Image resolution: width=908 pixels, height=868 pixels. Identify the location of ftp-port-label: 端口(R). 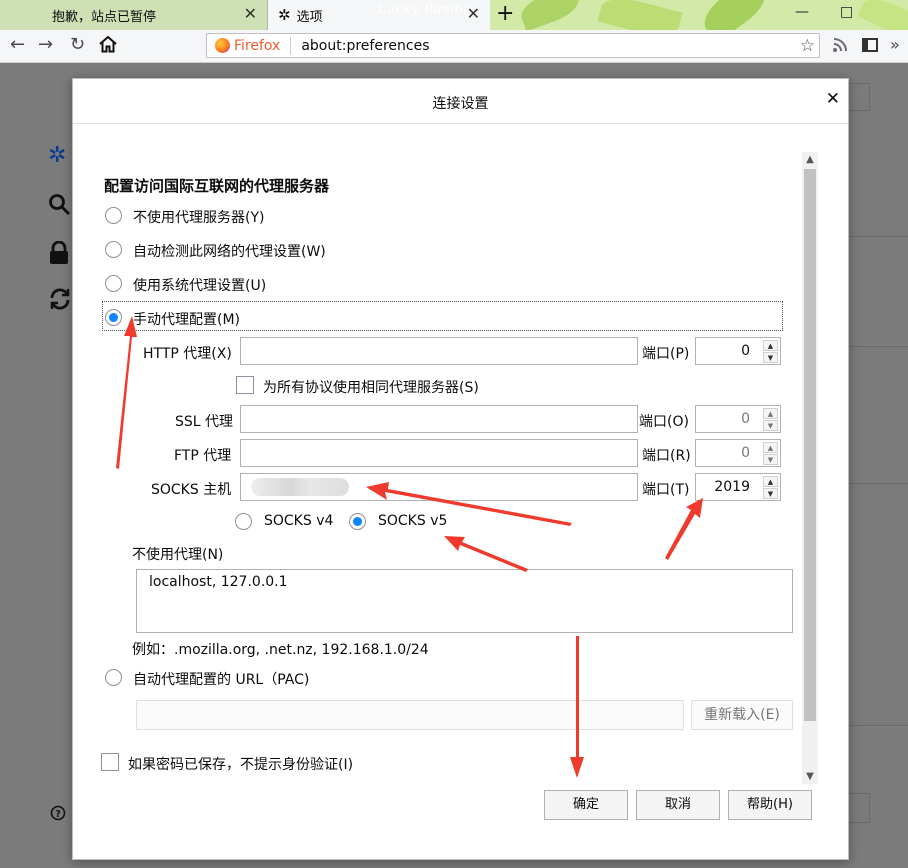
(666, 456).